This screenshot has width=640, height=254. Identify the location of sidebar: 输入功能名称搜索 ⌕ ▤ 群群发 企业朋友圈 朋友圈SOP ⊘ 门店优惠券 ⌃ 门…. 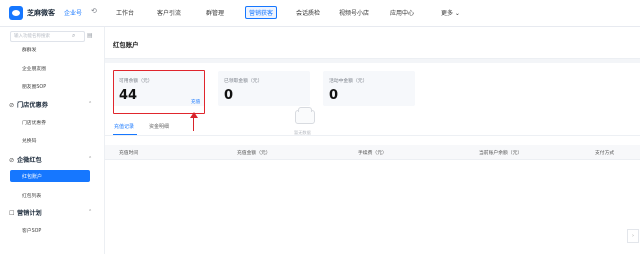
(52, 140).